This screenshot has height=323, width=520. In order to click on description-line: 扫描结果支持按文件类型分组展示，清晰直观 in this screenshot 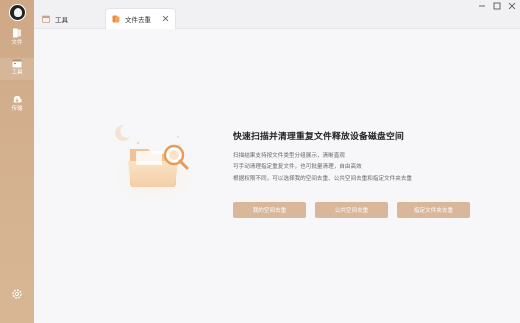, I will do `click(289, 156)`.